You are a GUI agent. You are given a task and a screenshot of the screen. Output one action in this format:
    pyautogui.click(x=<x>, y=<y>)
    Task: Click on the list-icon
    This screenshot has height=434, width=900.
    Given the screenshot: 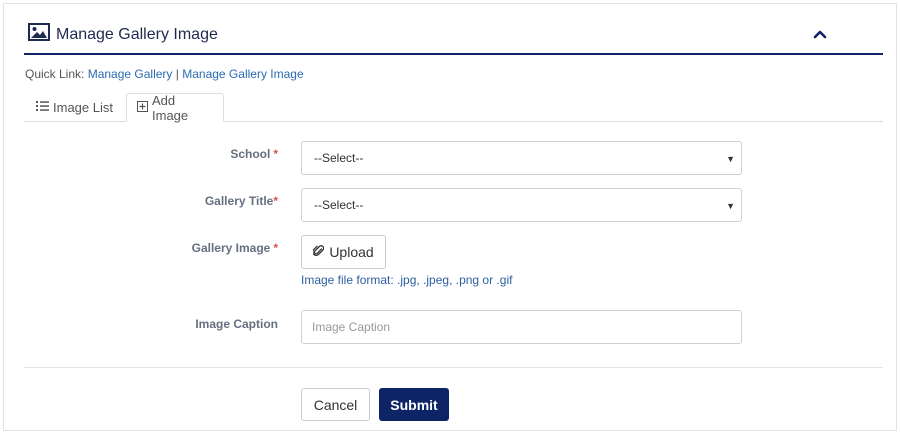 What is the action you would take?
    pyautogui.click(x=44, y=107)
    